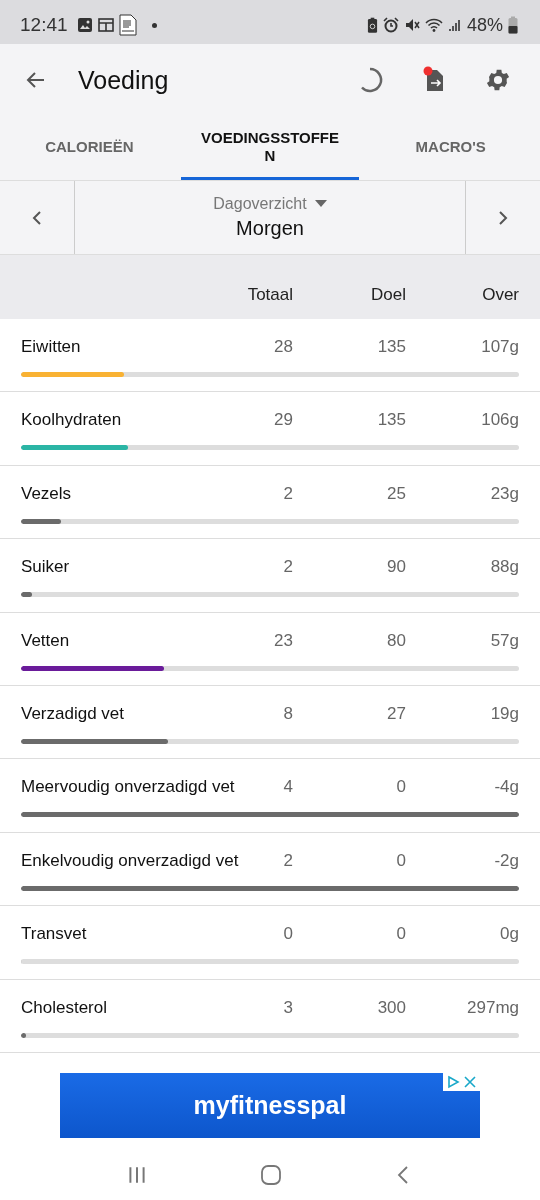  What do you see at coordinates (288, 934) in the screenshot?
I see `total-value: 0` at bounding box center [288, 934].